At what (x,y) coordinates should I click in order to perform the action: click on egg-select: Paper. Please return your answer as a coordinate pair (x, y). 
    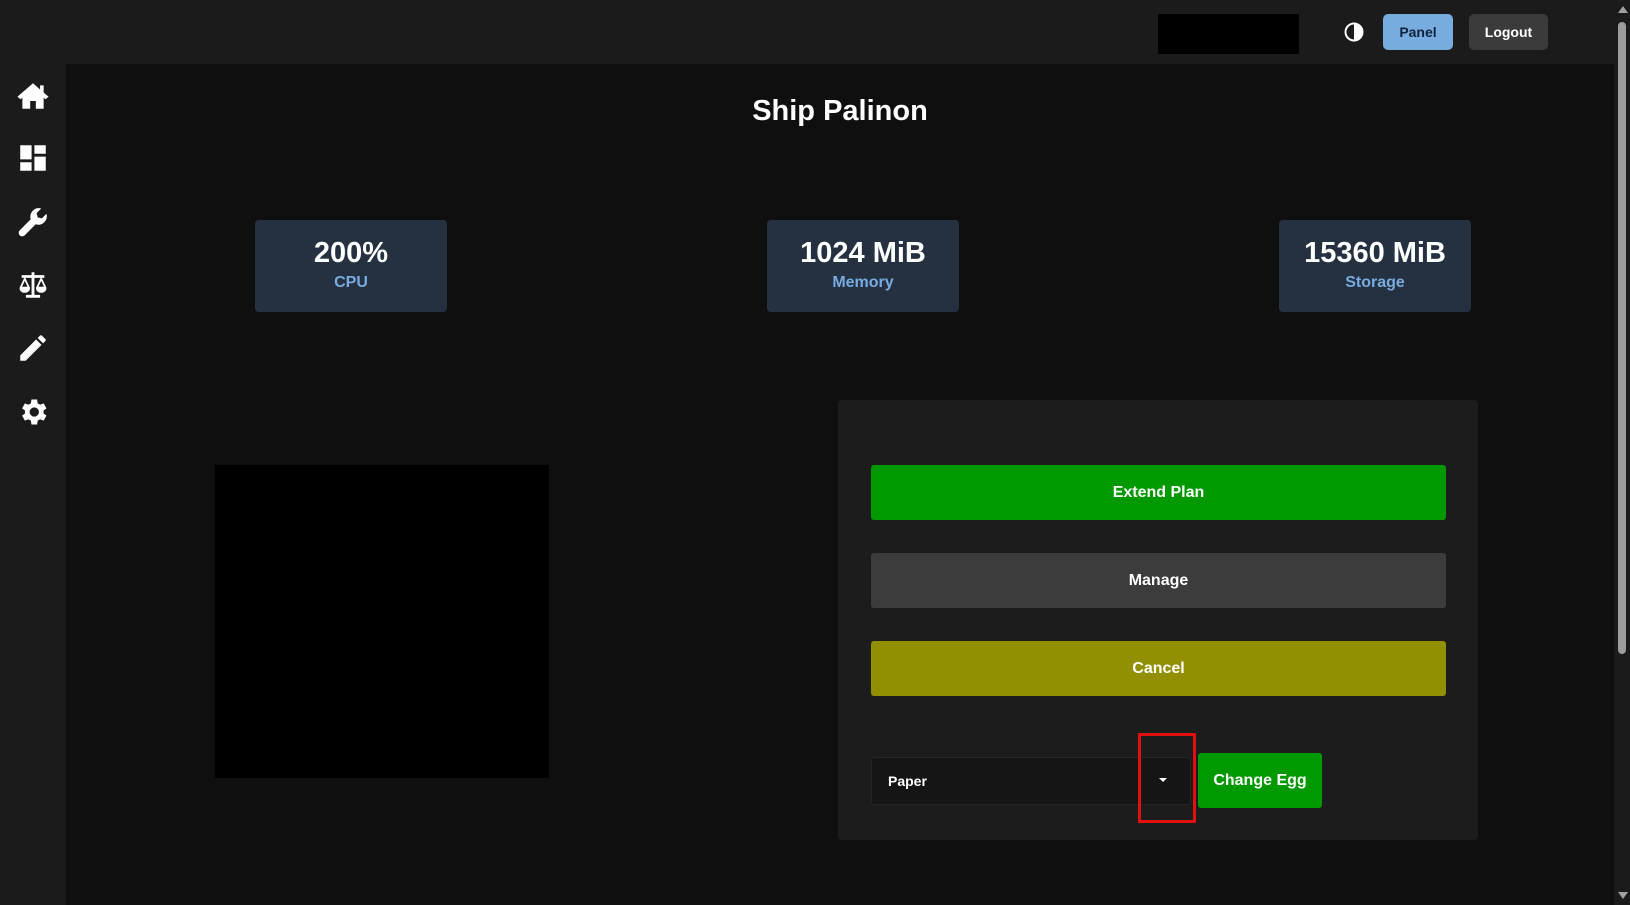
    Looking at the image, I should click on (1031, 781).